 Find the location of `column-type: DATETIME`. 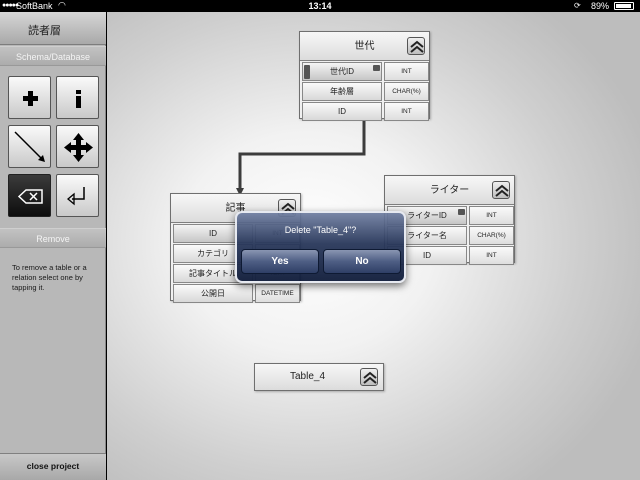

column-type: DATETIME is located at coordinates (277, 293).